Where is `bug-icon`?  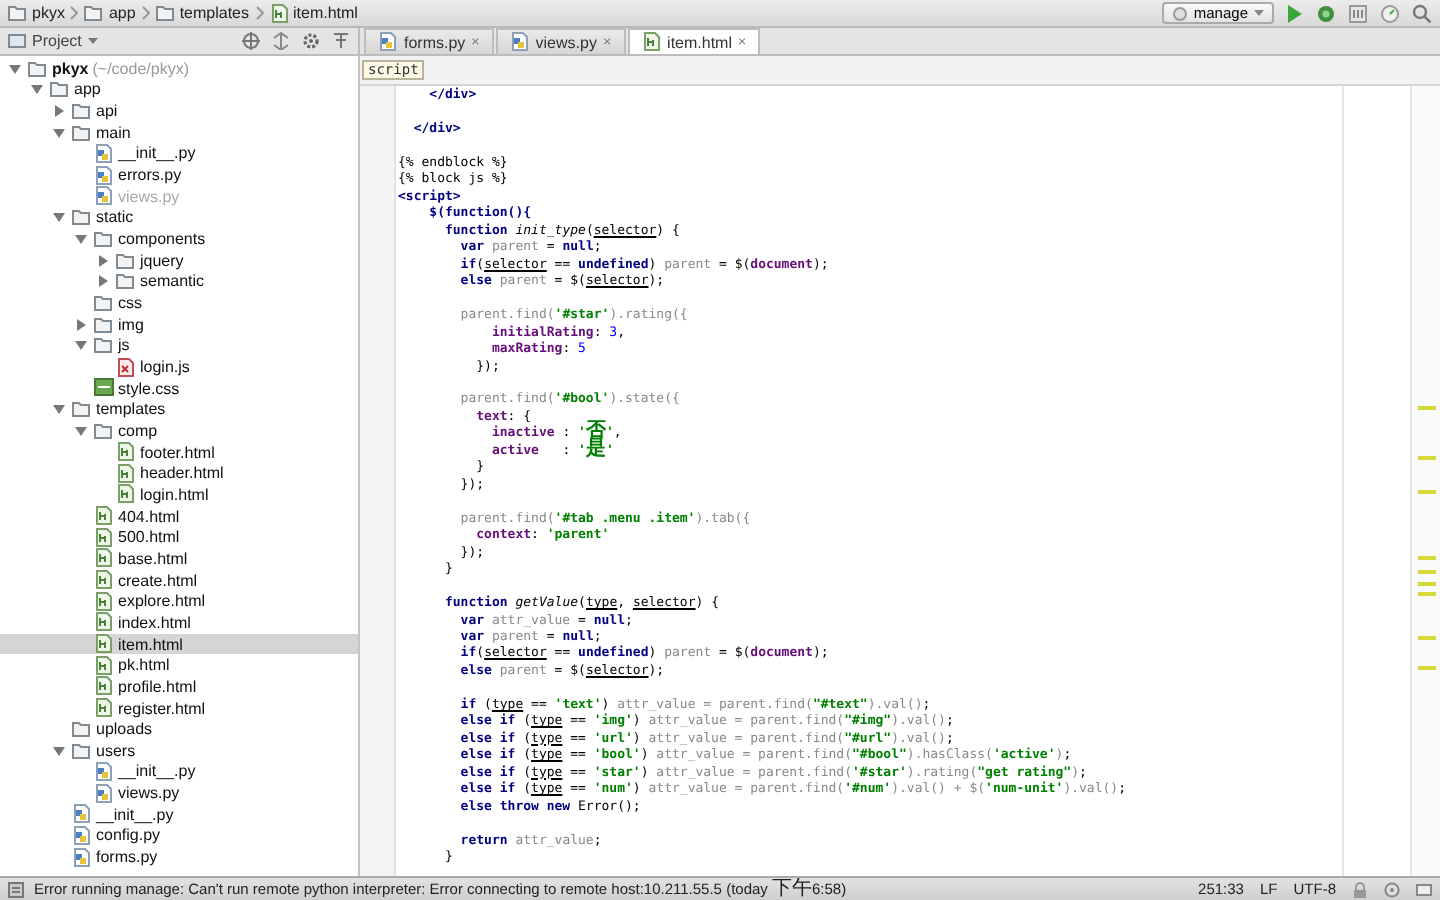
bug-icon is located at coordinates (1326, 13).